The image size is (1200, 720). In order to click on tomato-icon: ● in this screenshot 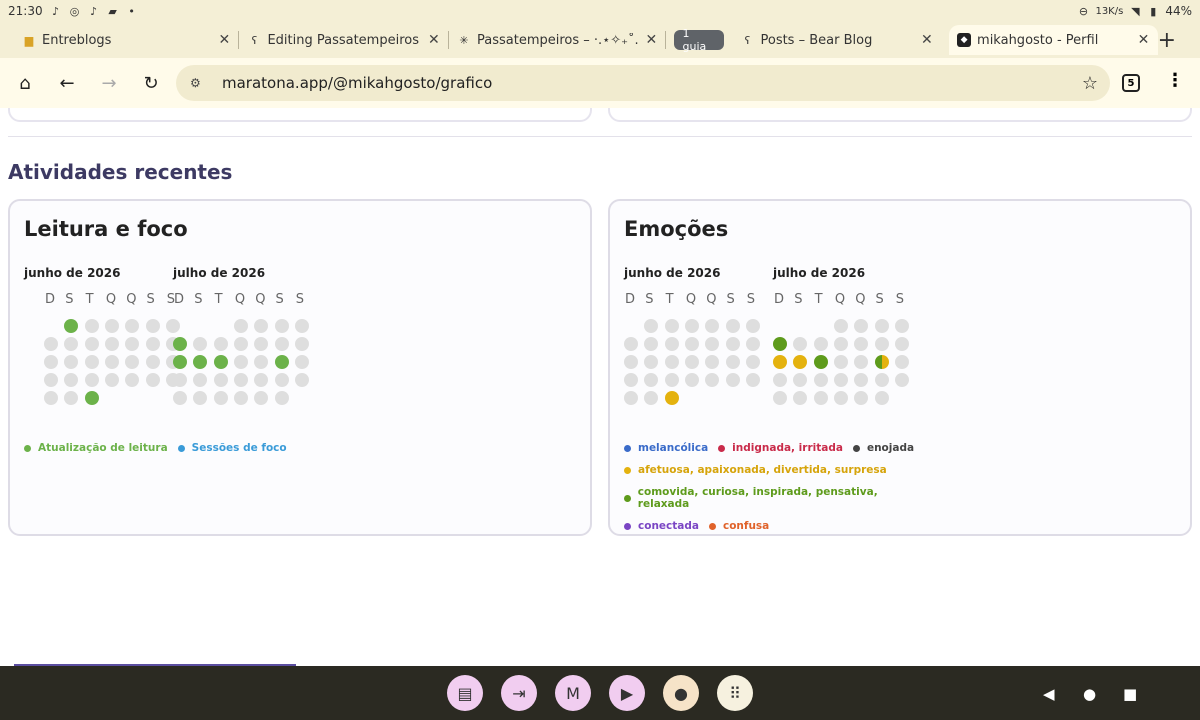, I will do `click(681, 693)`.